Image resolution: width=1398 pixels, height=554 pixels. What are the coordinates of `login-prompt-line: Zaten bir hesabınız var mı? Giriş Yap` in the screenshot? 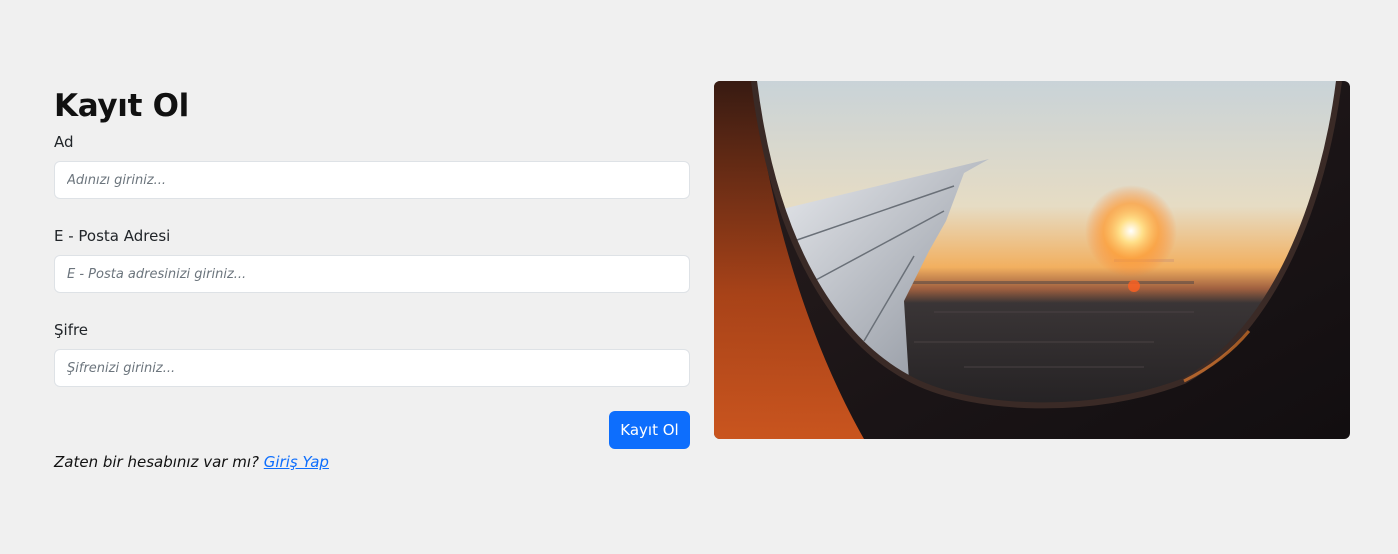 It's located at (191, 462).